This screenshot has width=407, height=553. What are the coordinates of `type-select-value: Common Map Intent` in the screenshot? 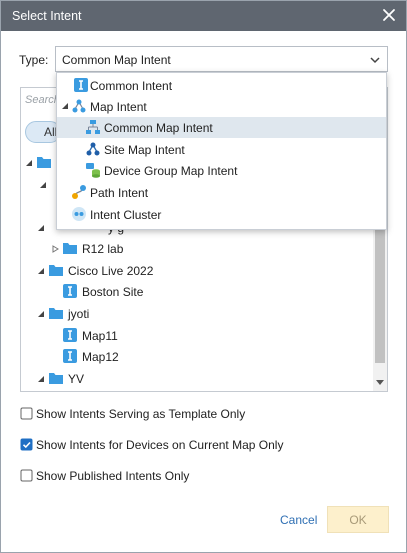 It's located at (116, 60).